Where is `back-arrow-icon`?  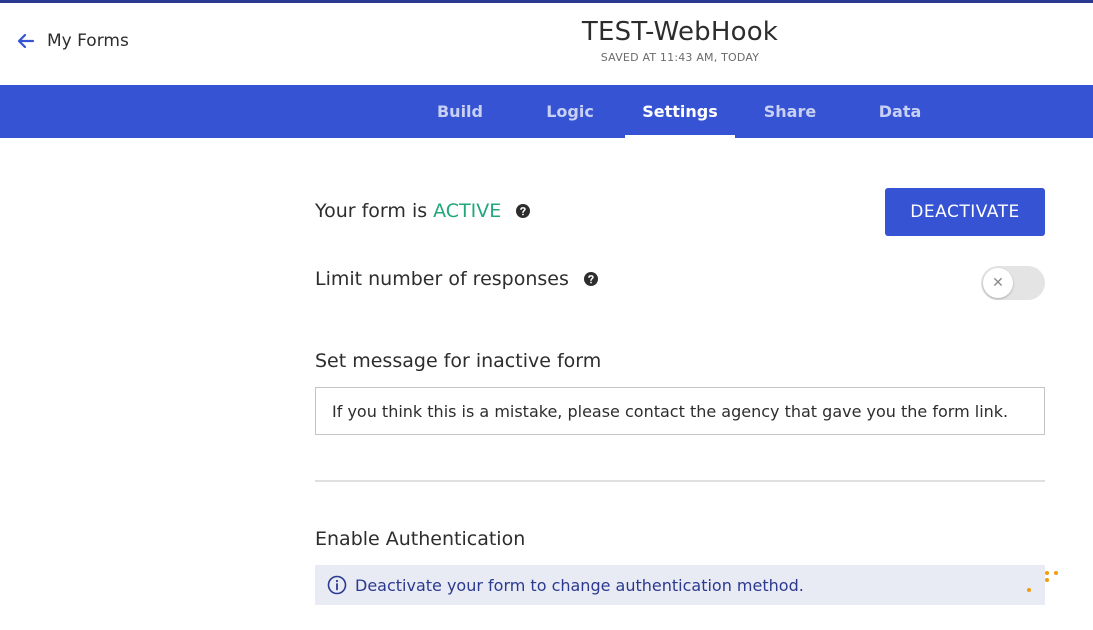 back-arrow-icon is located at coordinates (26, 41).